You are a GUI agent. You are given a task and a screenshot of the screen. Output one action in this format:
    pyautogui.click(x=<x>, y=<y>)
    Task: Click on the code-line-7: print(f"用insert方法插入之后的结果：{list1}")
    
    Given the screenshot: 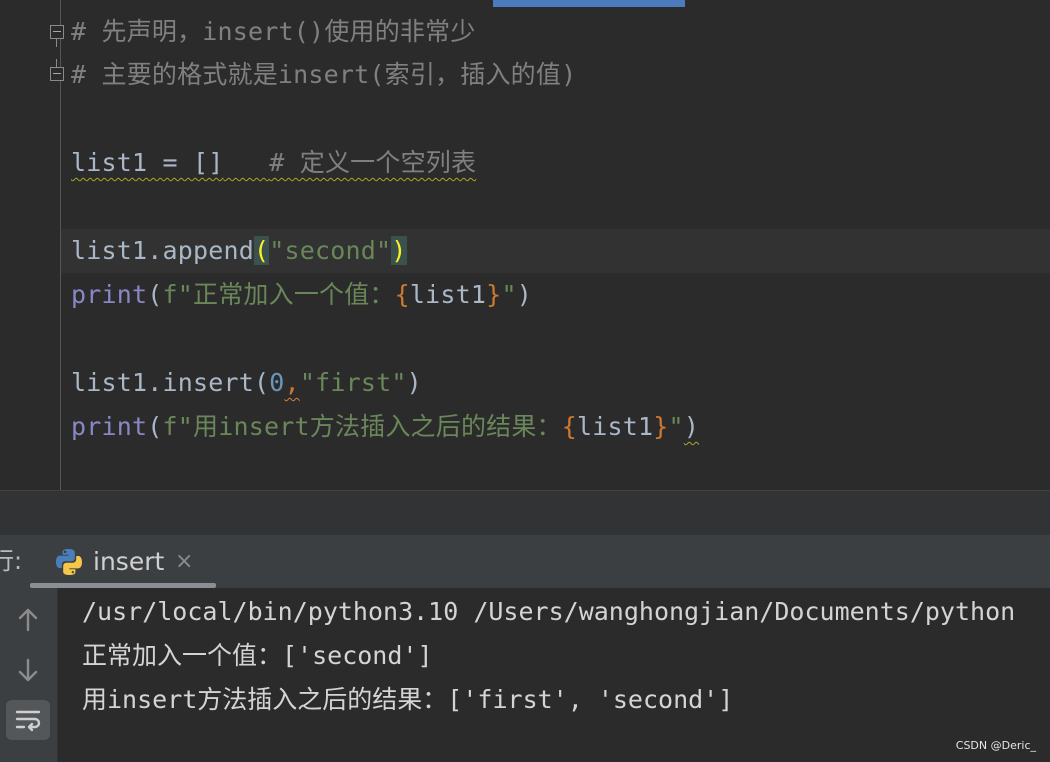 What is the action you would take?
    pyautogui.click(x=385, y=427)
    